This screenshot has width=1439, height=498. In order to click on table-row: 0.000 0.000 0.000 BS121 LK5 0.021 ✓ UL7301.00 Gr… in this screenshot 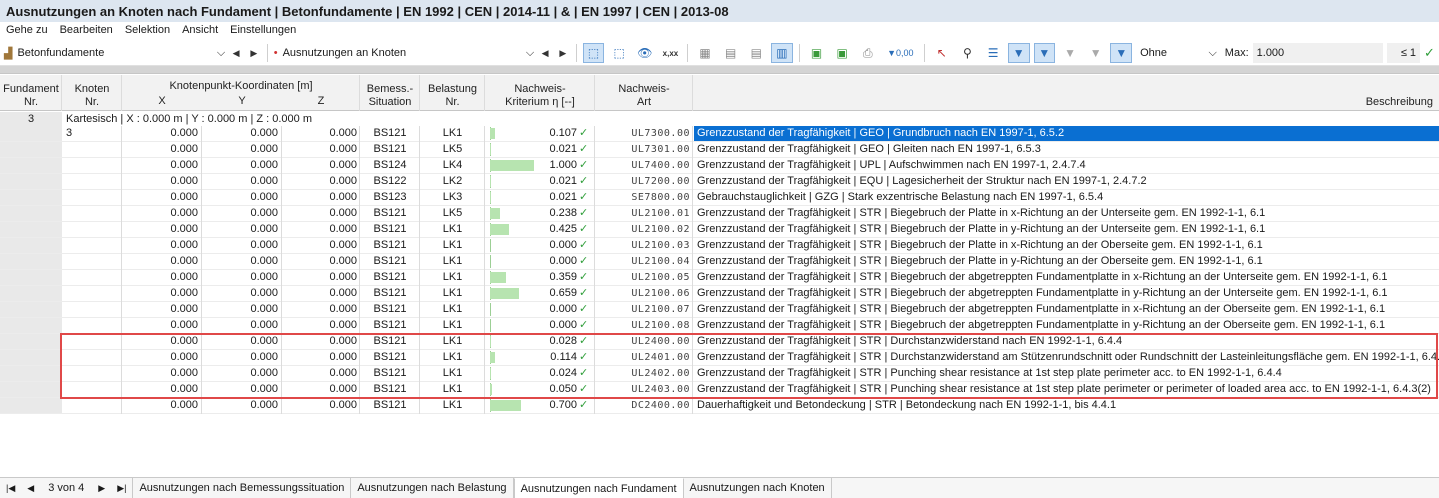, I will do `click(719, 150)`.